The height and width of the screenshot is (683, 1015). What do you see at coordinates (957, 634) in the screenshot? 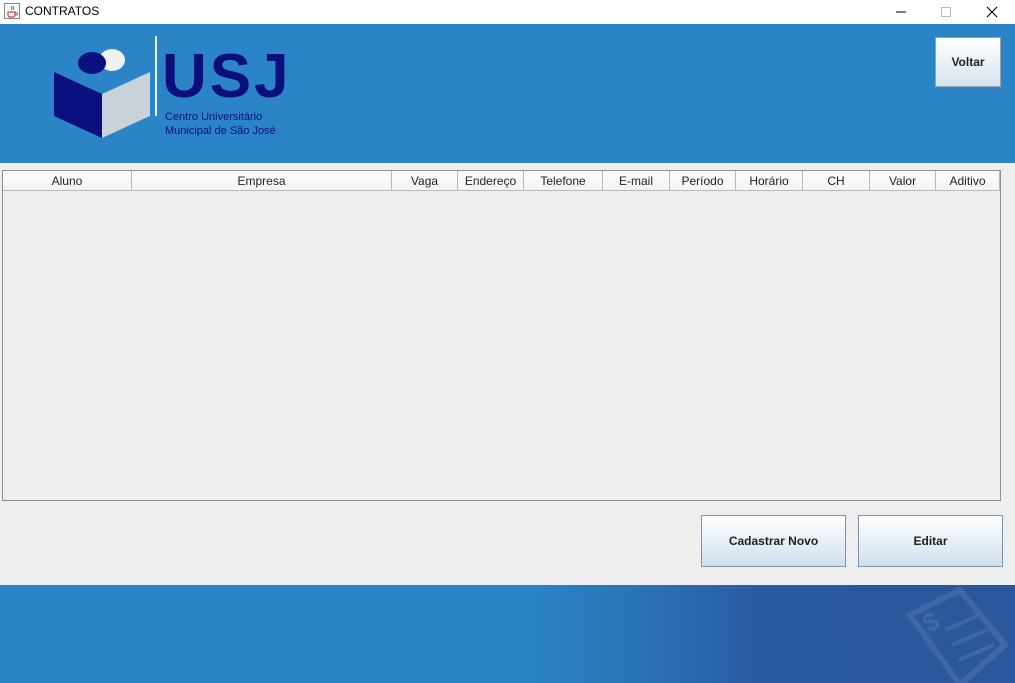
I see `invoice-dollar-icon: $` at bounding box center [957, 634].